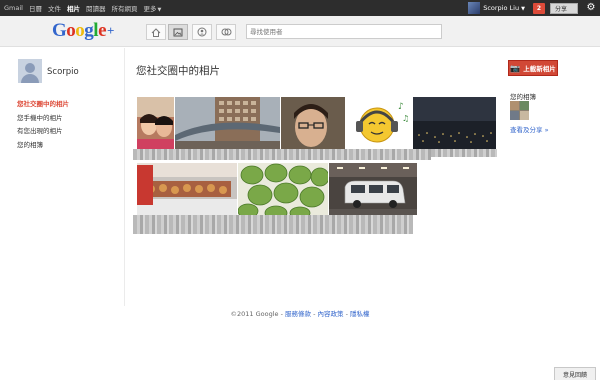 The height and width of the screenshot is (380, 600). I want to click on profile-button, so click(202, 32).